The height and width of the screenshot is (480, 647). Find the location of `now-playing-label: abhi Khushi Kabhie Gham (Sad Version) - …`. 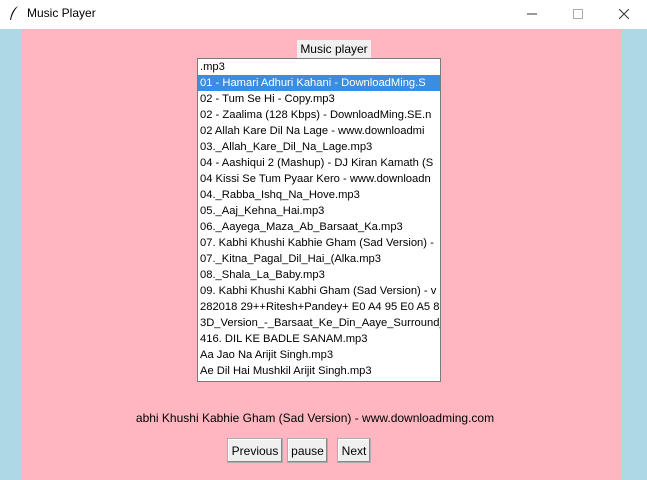

now-playing-label: abhi Khushi Kabhie Gham (Sad Version) - … is located at coordinates (322, 418).